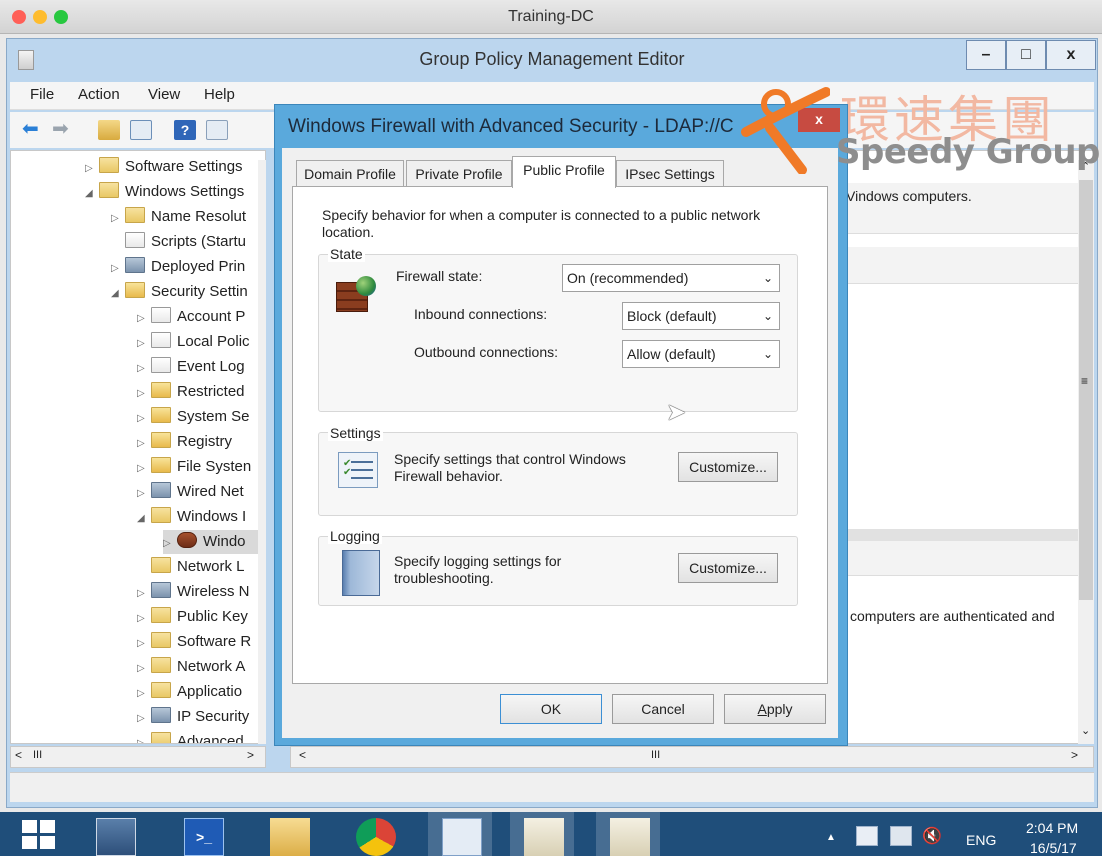  I want to click on cancel-button: Cancel, so click(663, 709).